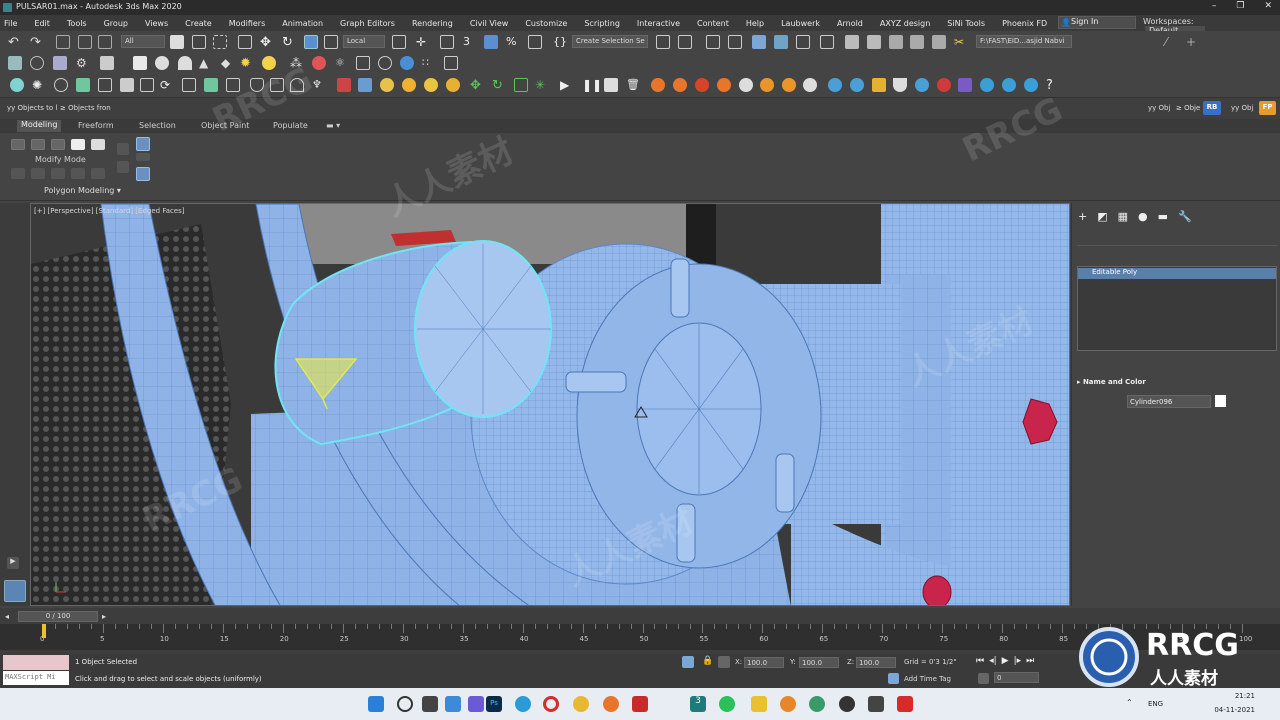 The height and width of the screenshot is (720, 1280). I want to click on menu-sini-tools: SiNi Tools, so click(966, 23).